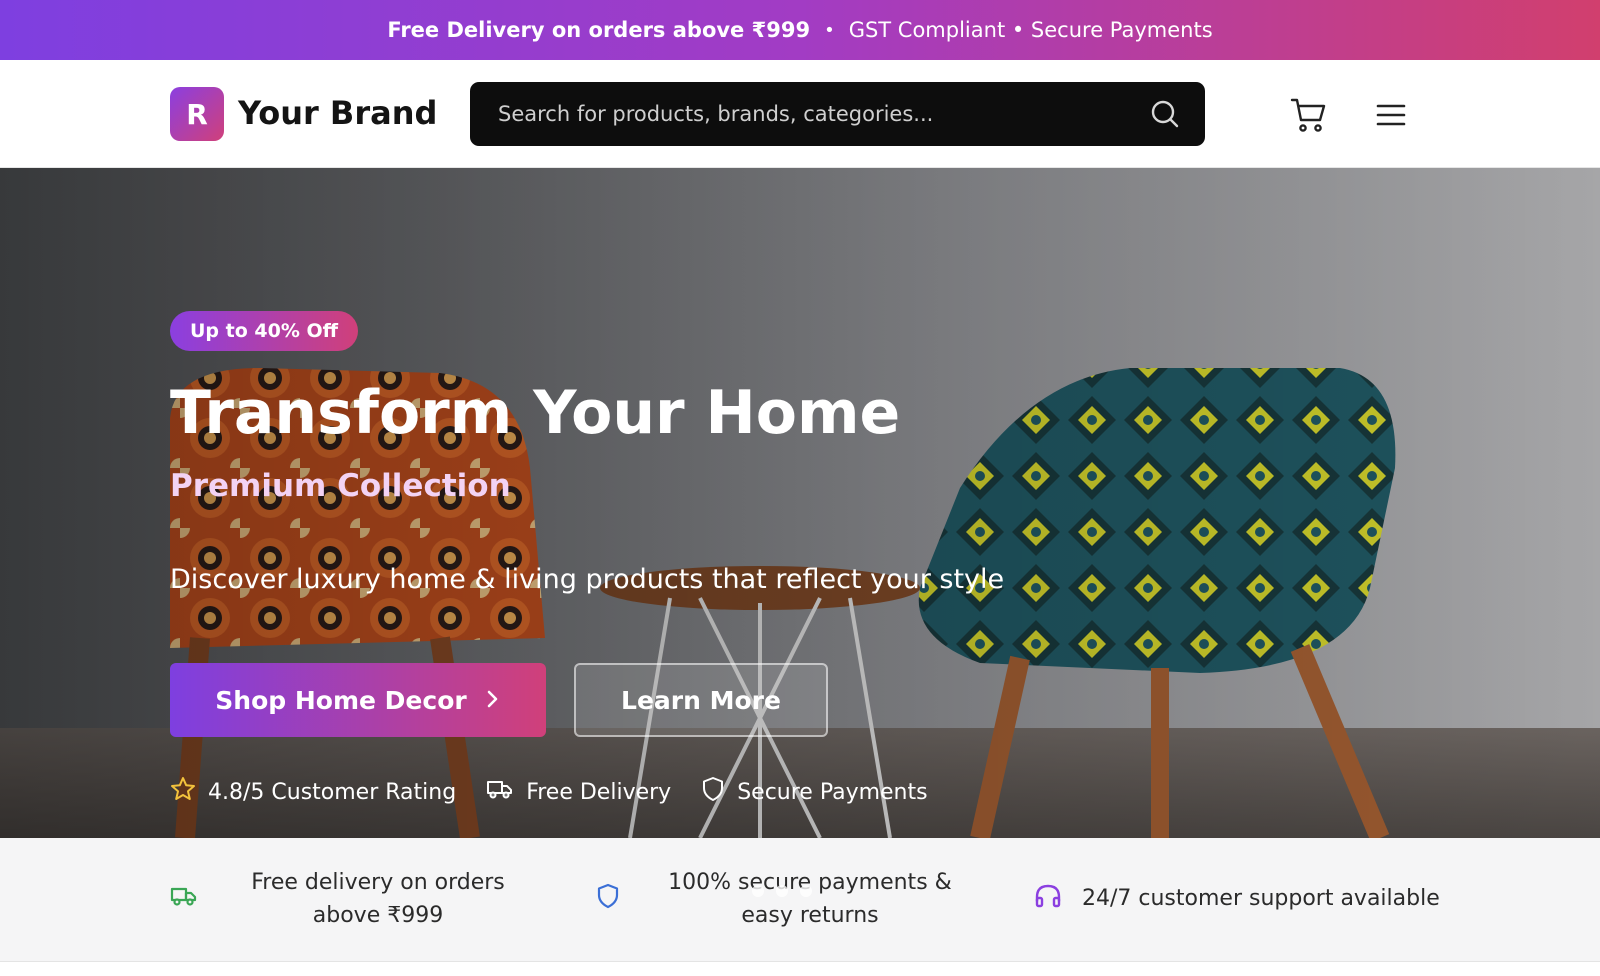  I want to click on feature-text: 24/7 customer support available, so click(1261, 898).